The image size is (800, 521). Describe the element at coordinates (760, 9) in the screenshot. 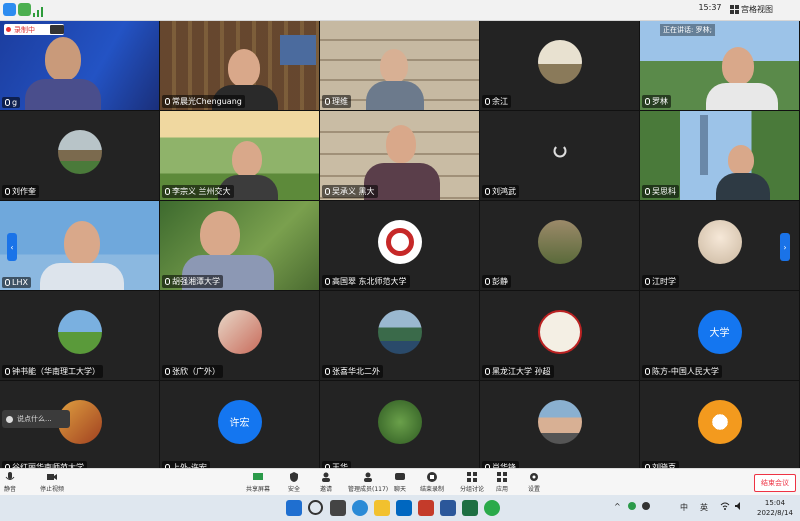

I see `grid-view-button: 宫格视图` at that location.